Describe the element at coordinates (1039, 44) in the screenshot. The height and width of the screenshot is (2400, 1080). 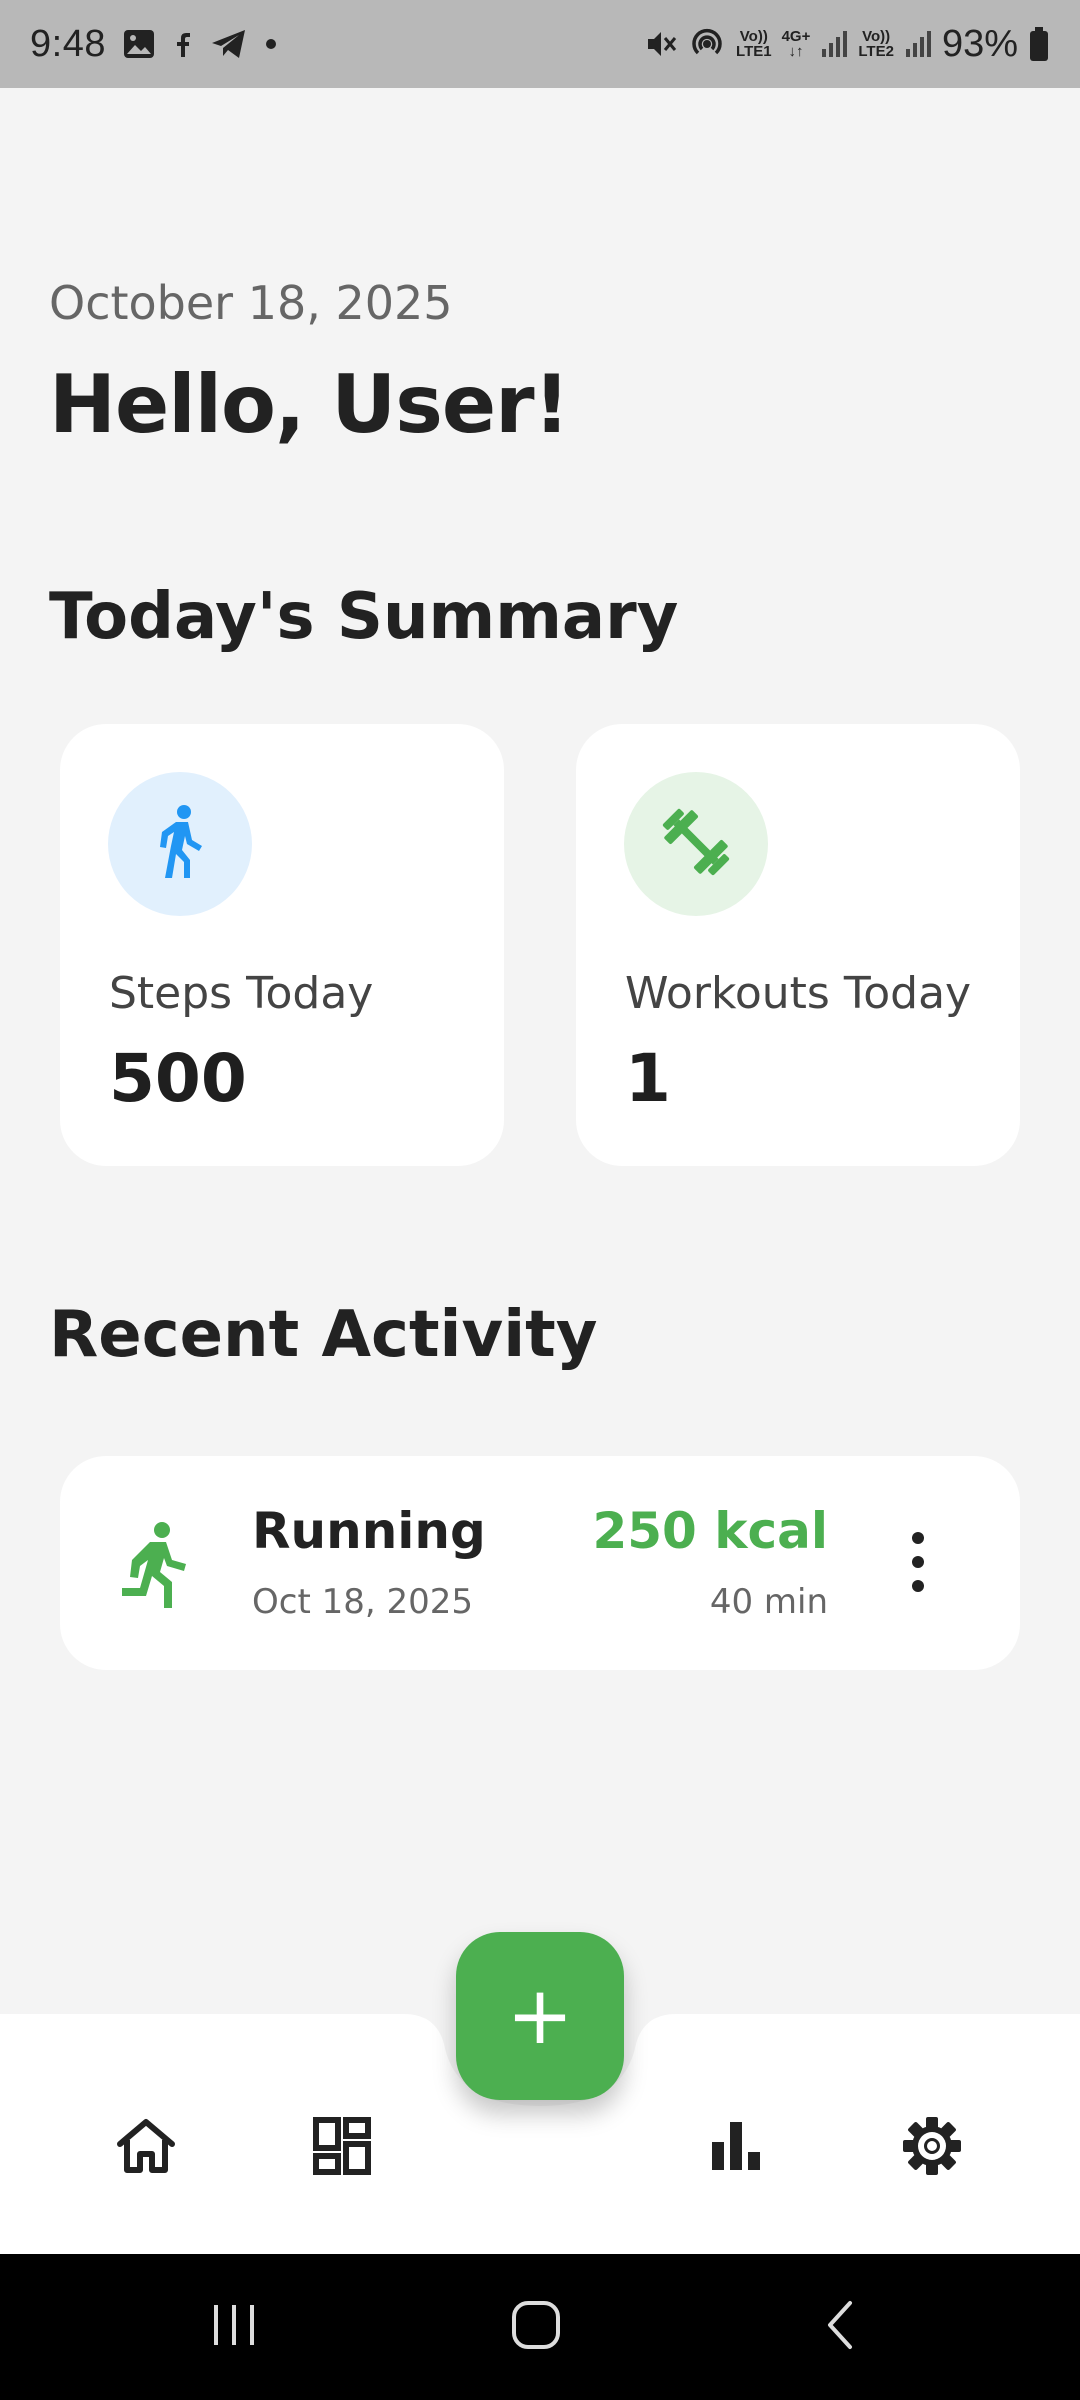
I see `battery-icon` at that location.